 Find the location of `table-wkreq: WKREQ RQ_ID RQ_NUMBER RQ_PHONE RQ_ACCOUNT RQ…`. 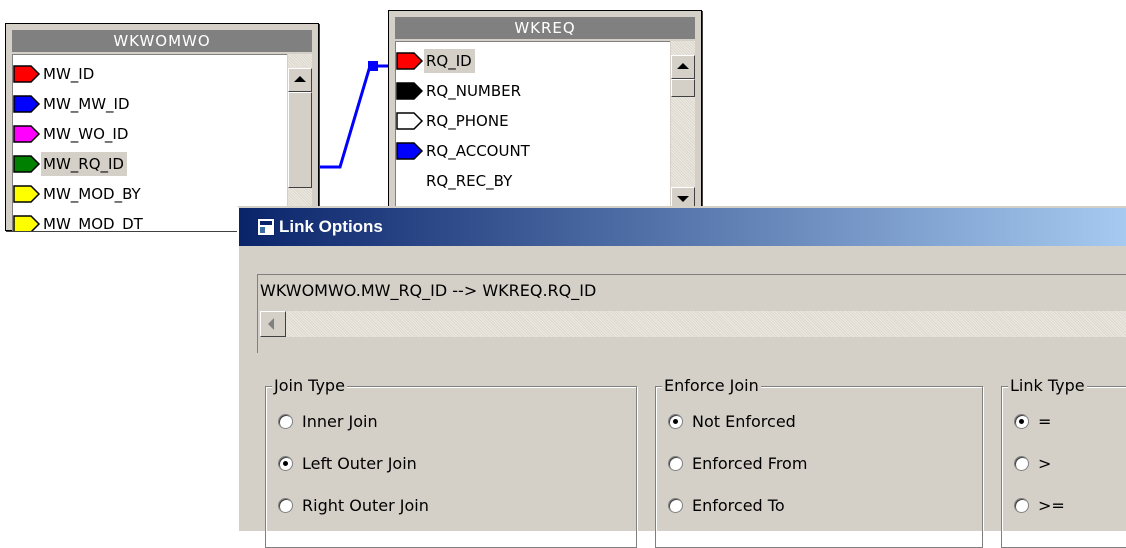

table-wkreq: WKREQ RQ_ID RQ_NUMBER RQ_PHONE RQ_ACCOUNT RQ… is located at coordinates (545, 111).